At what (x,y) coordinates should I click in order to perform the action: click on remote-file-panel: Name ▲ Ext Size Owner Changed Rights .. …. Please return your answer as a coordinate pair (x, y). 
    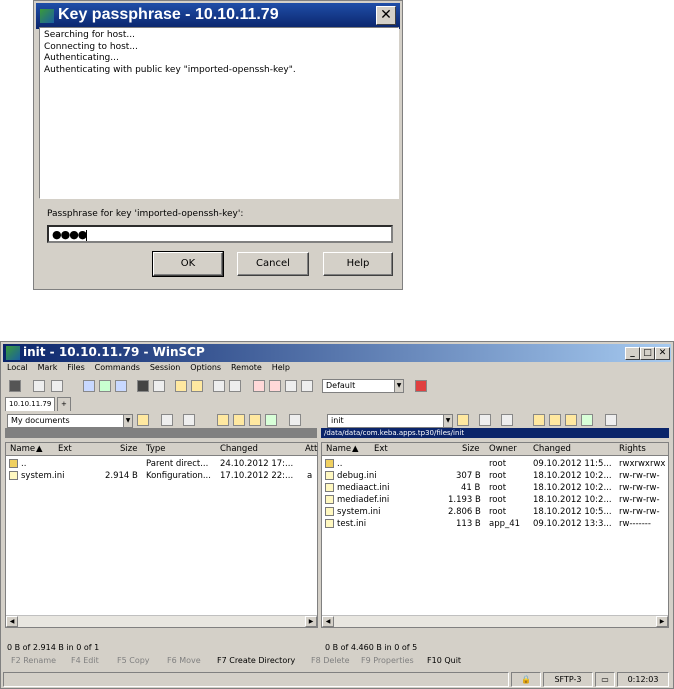
    Looking at the image, I should click on (495, 535).